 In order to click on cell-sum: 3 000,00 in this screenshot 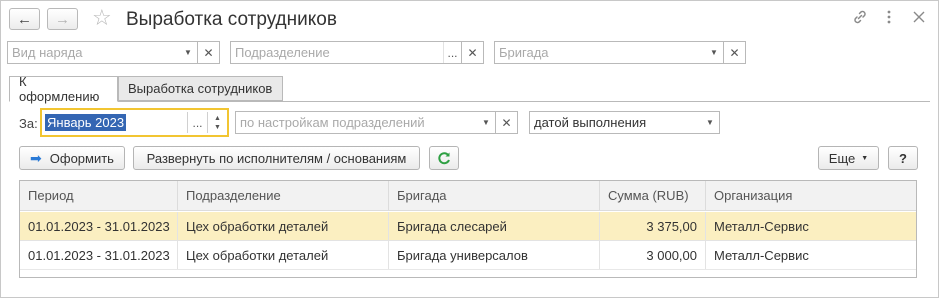, I will do `click(653, 255)`.